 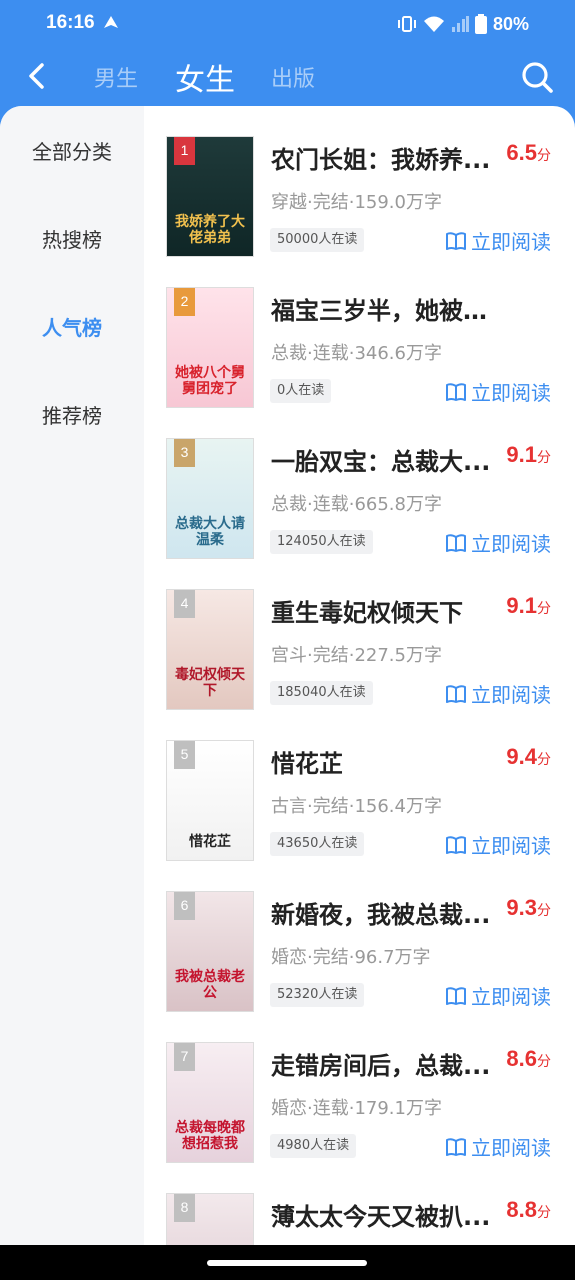 What do you see at coordinates (321, 693) in the screenshot?
I see `readers-count-badge: 185040人在读` at bounding box center [321, 693].